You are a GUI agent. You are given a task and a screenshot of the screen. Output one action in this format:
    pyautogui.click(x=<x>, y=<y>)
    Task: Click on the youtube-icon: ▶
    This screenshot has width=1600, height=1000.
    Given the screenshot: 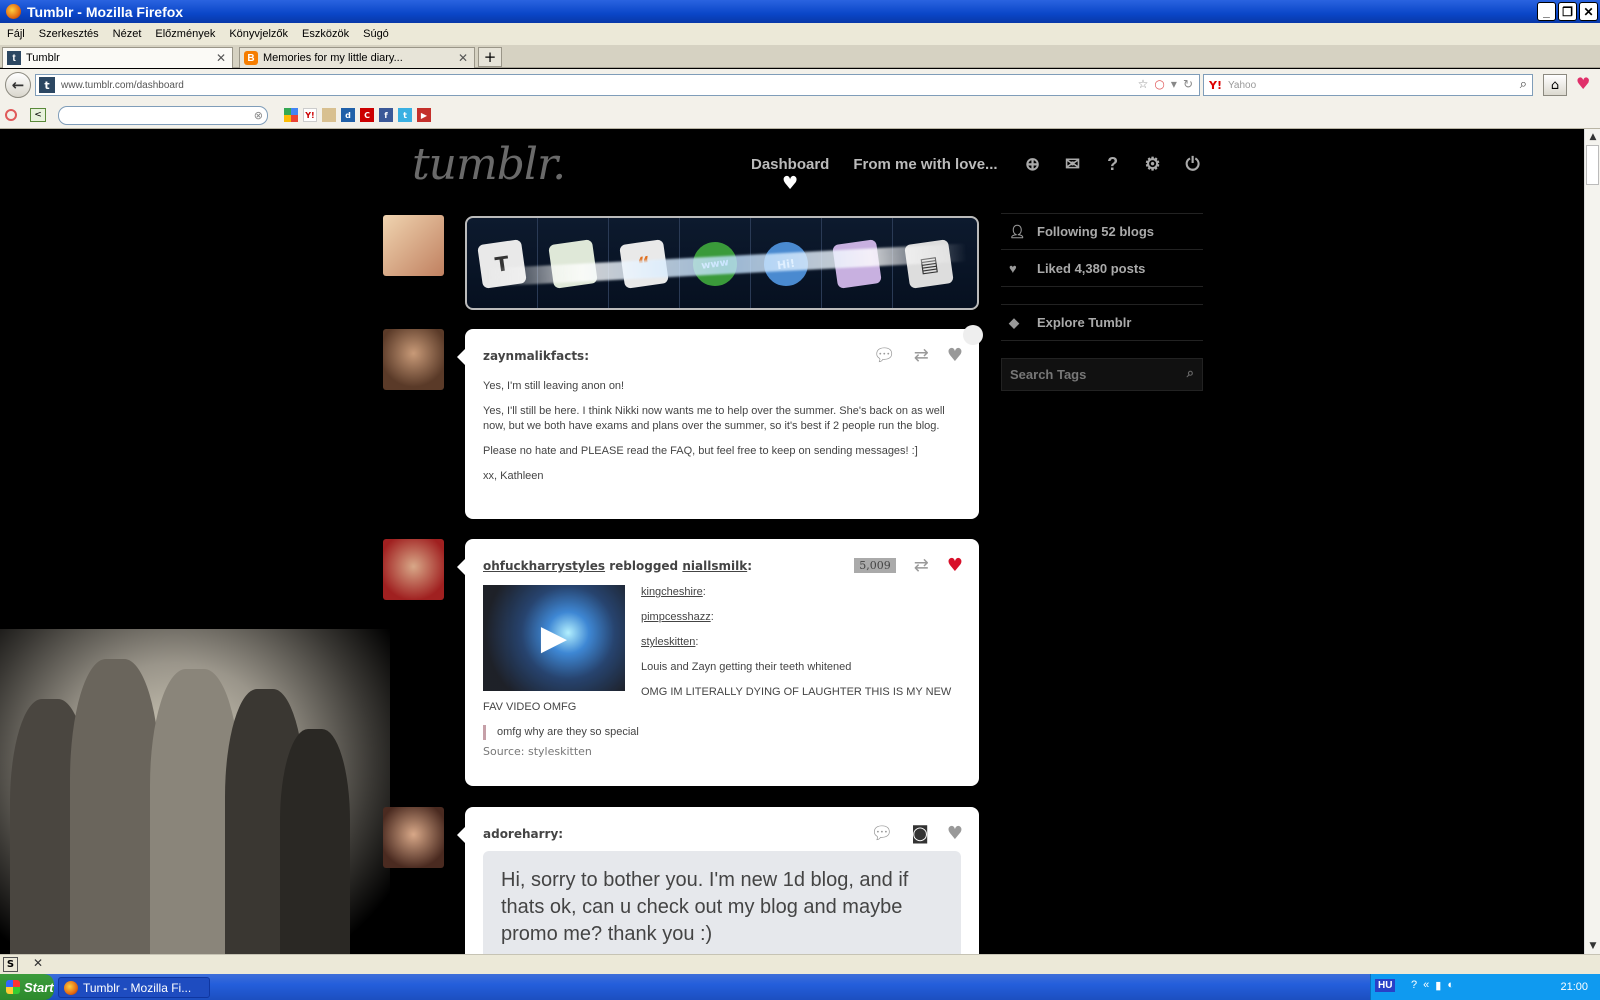 What is the action you would take?
    pyautogui.click(x=424, y=115)
    